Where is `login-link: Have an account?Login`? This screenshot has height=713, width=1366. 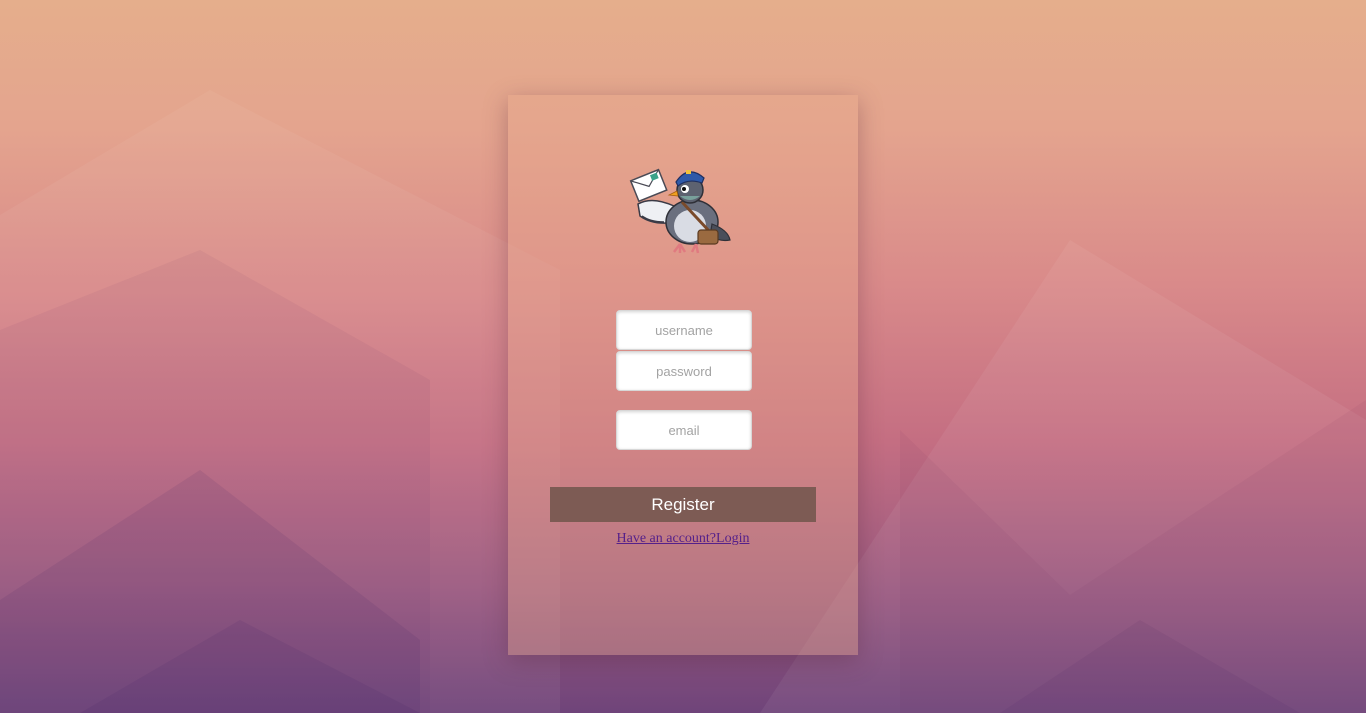
login-link: Have an account?Login is located at coordinates (683, 539).